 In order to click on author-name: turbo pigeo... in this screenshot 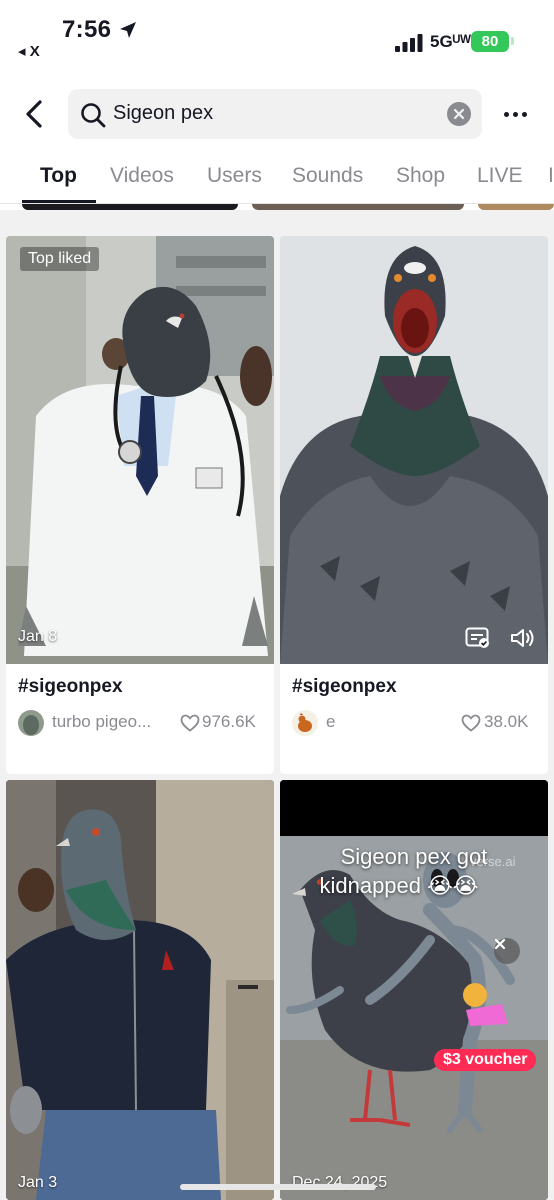, I will do `click(101, 722)`.